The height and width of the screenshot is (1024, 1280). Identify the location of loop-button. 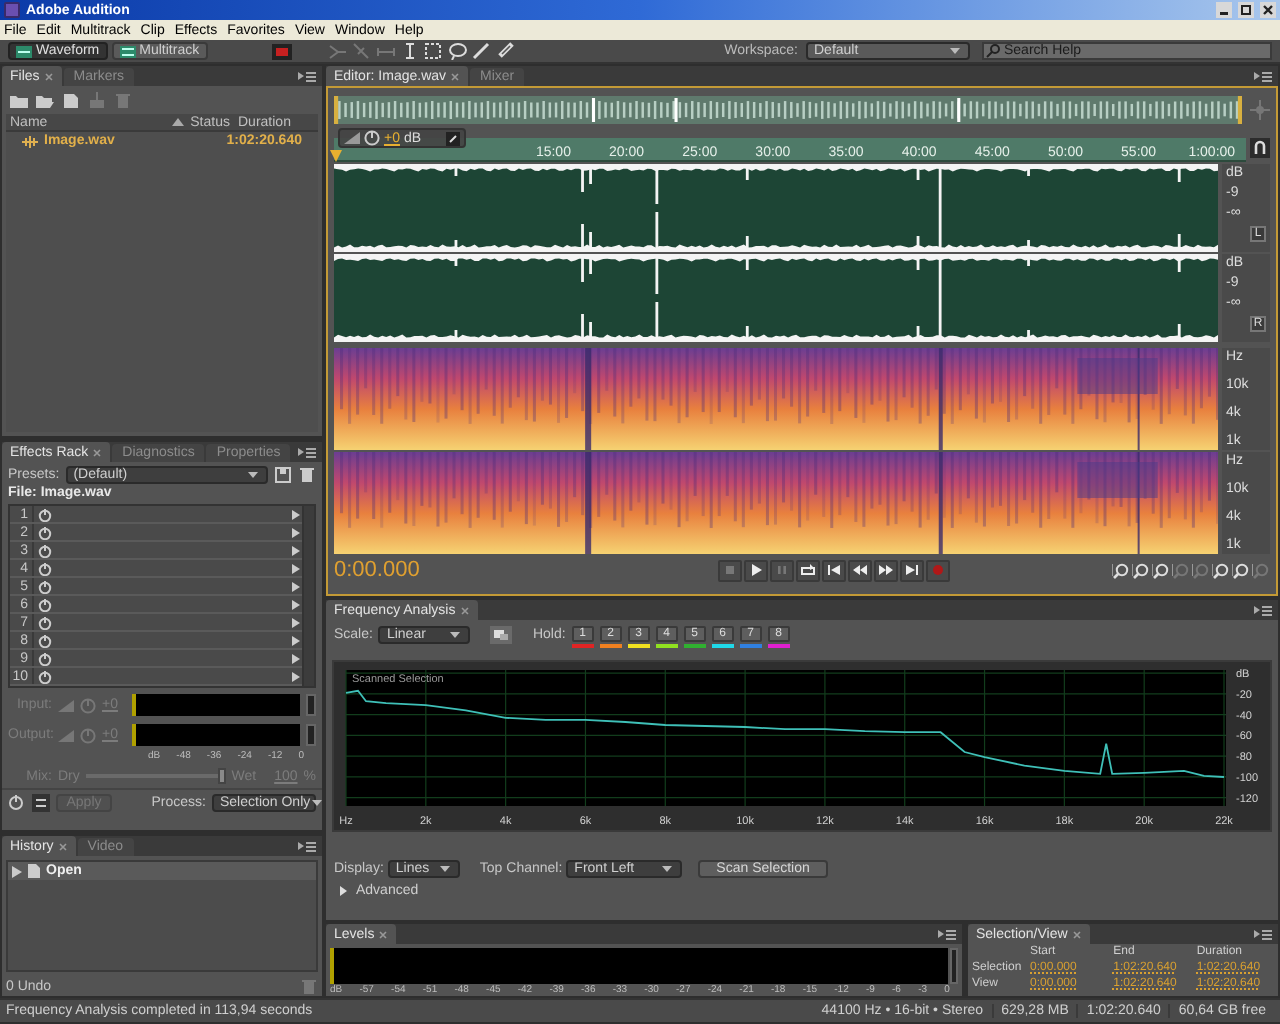
(807, 570).